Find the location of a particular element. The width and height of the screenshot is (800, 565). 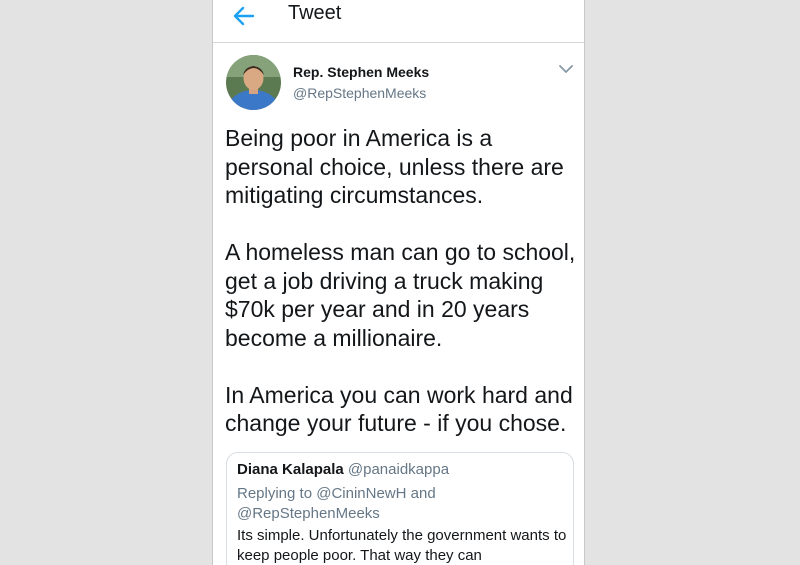

profile-photo is located at coordinates (253, 82).